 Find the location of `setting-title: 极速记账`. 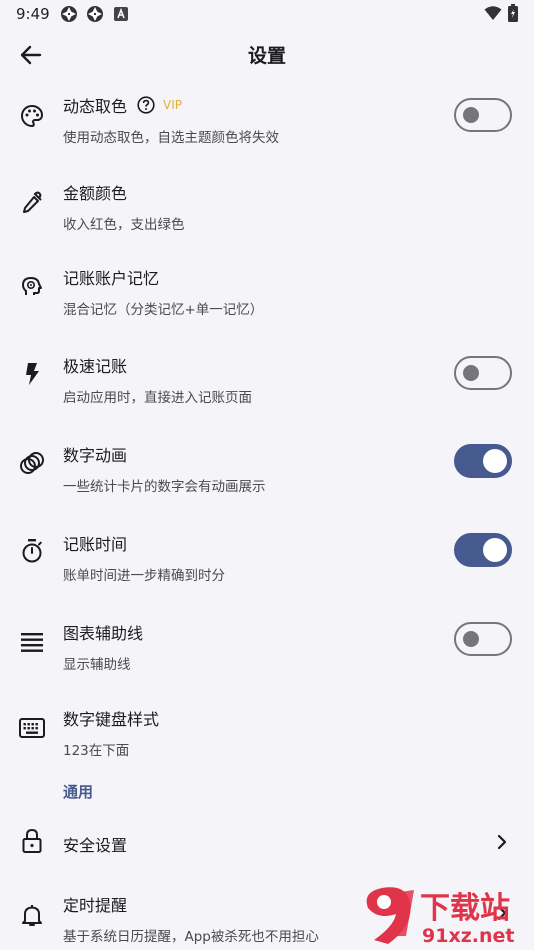

setting-title: 极速记账 is located at coordinates (95, 366).